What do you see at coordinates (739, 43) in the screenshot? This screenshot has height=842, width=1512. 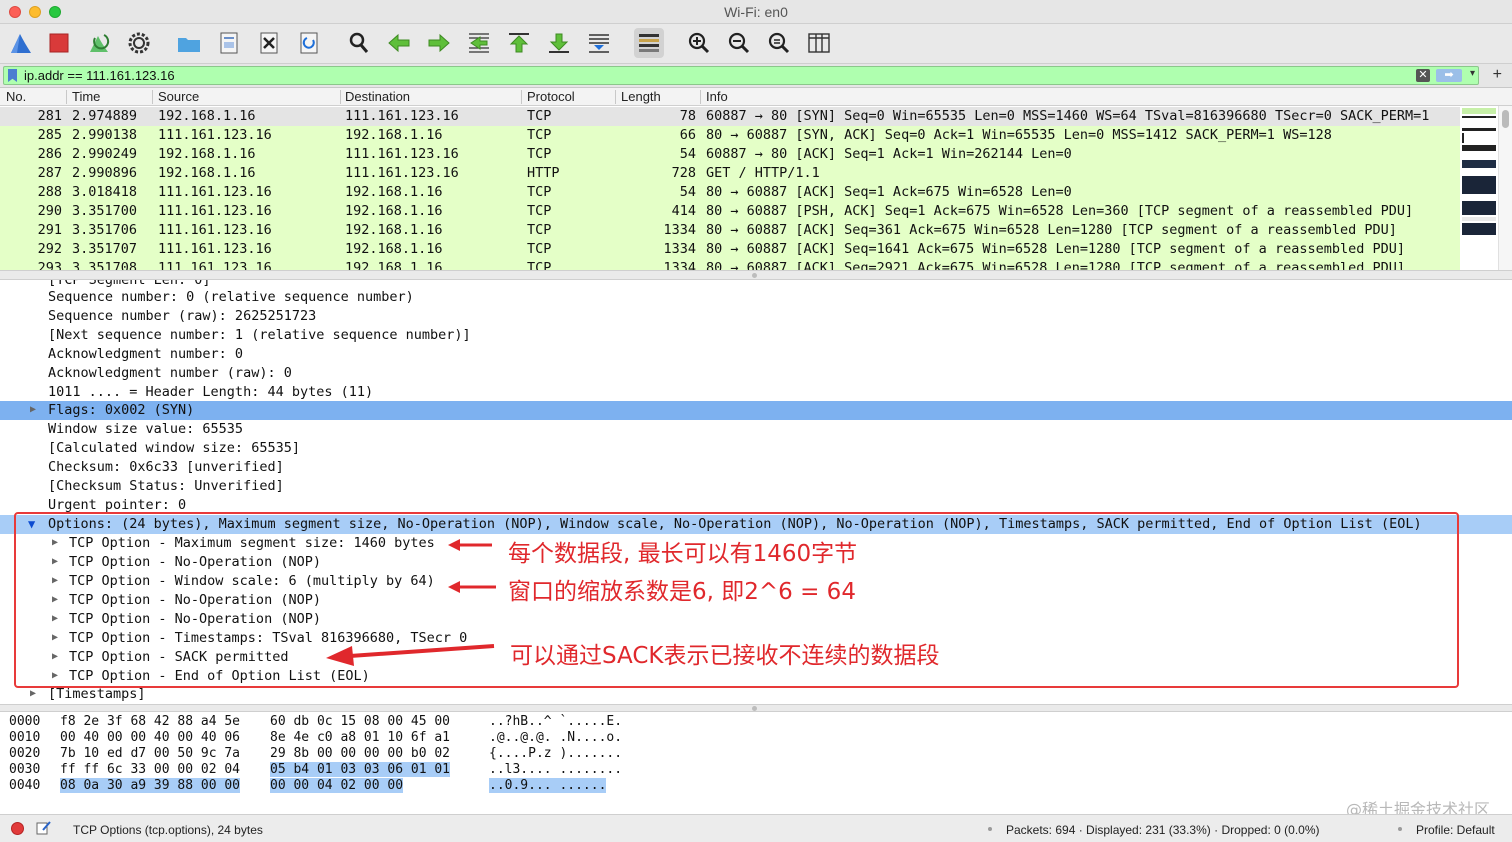 I see `zoom-out-icon` at bounding box center [739, 43].